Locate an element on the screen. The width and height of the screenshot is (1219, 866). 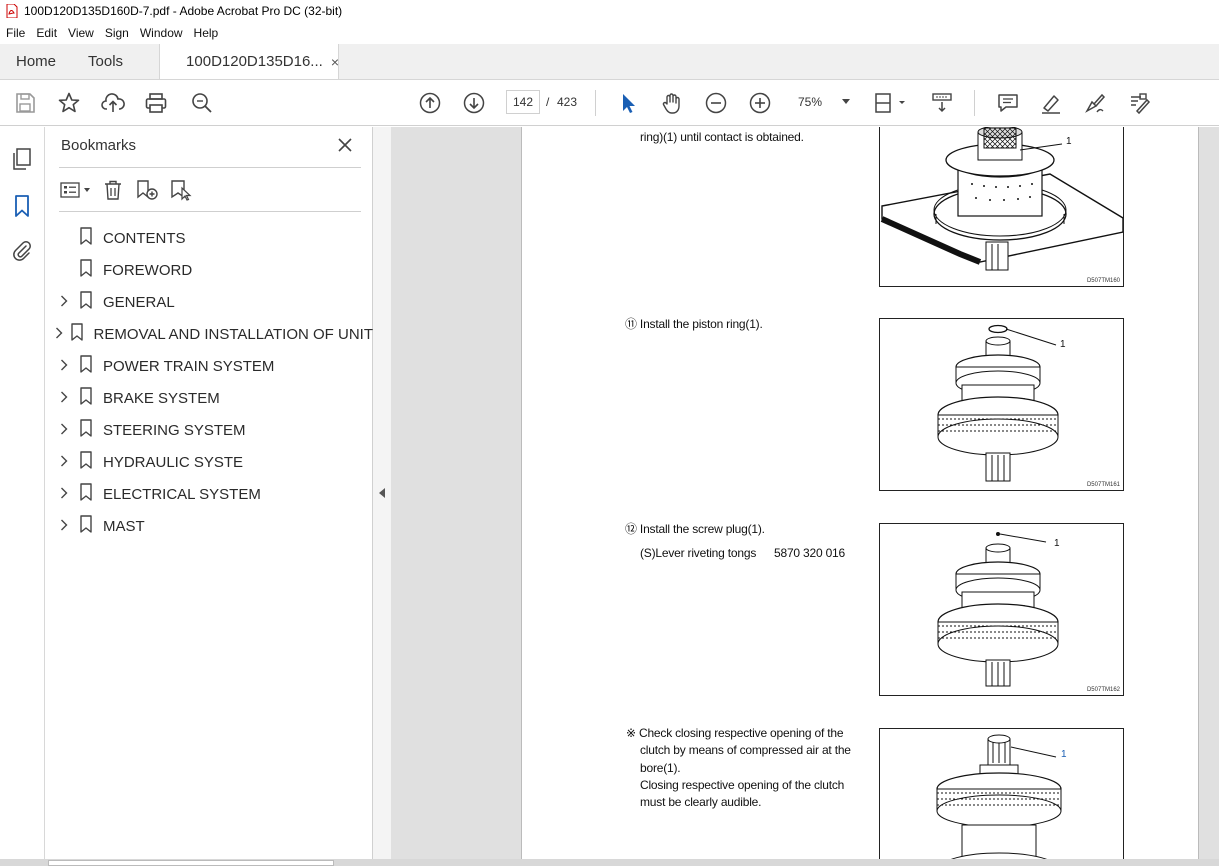
previous-page-icon is located at coordinates (430, 103).